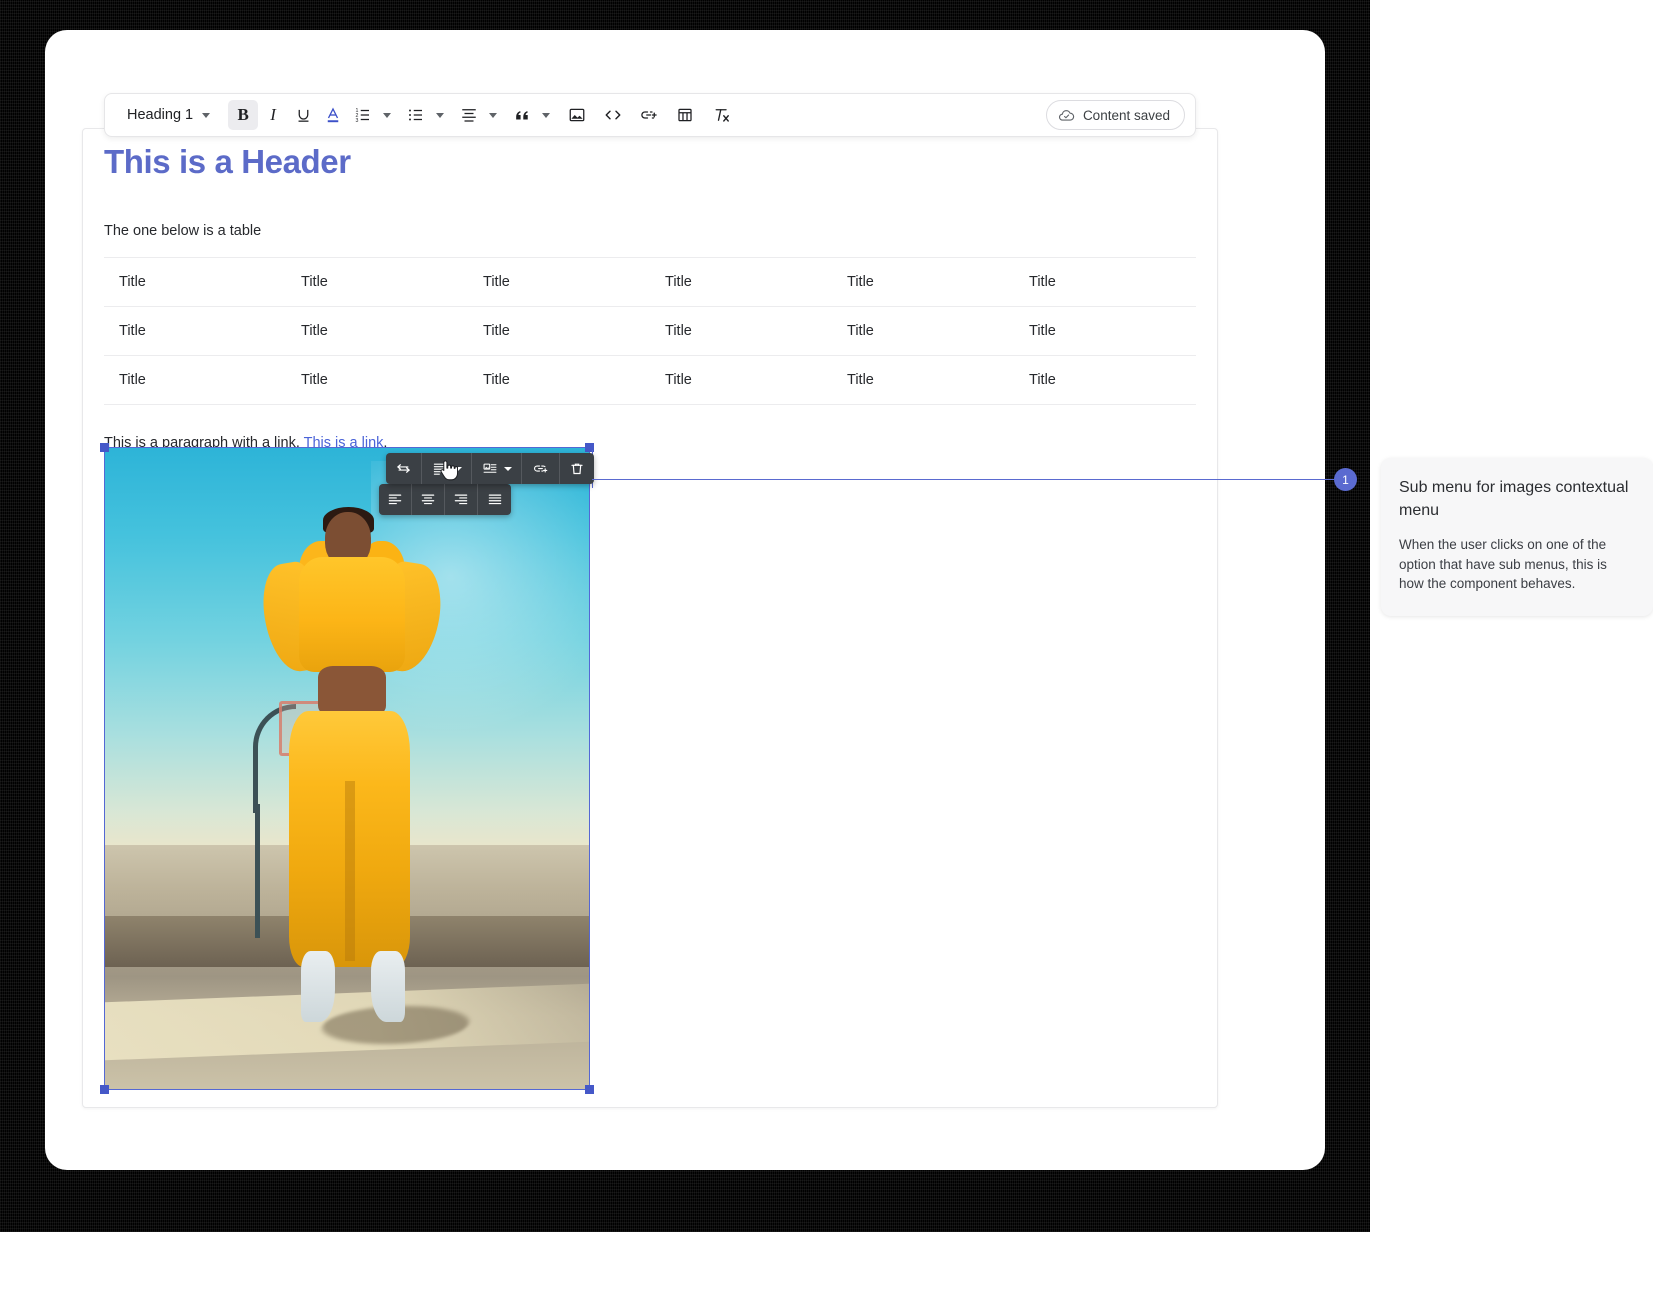  I want to click on image-contextual-menu, so click(490, 468).